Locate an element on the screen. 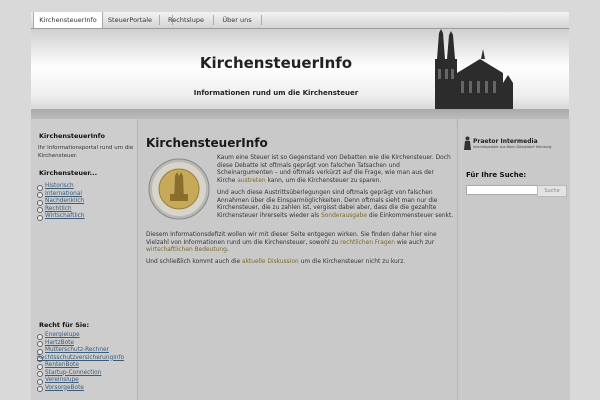 The height and width of the screenshot is (400, 600). law-link-vereinslupe: Vereinslupe is located at coordinates (62, 380).